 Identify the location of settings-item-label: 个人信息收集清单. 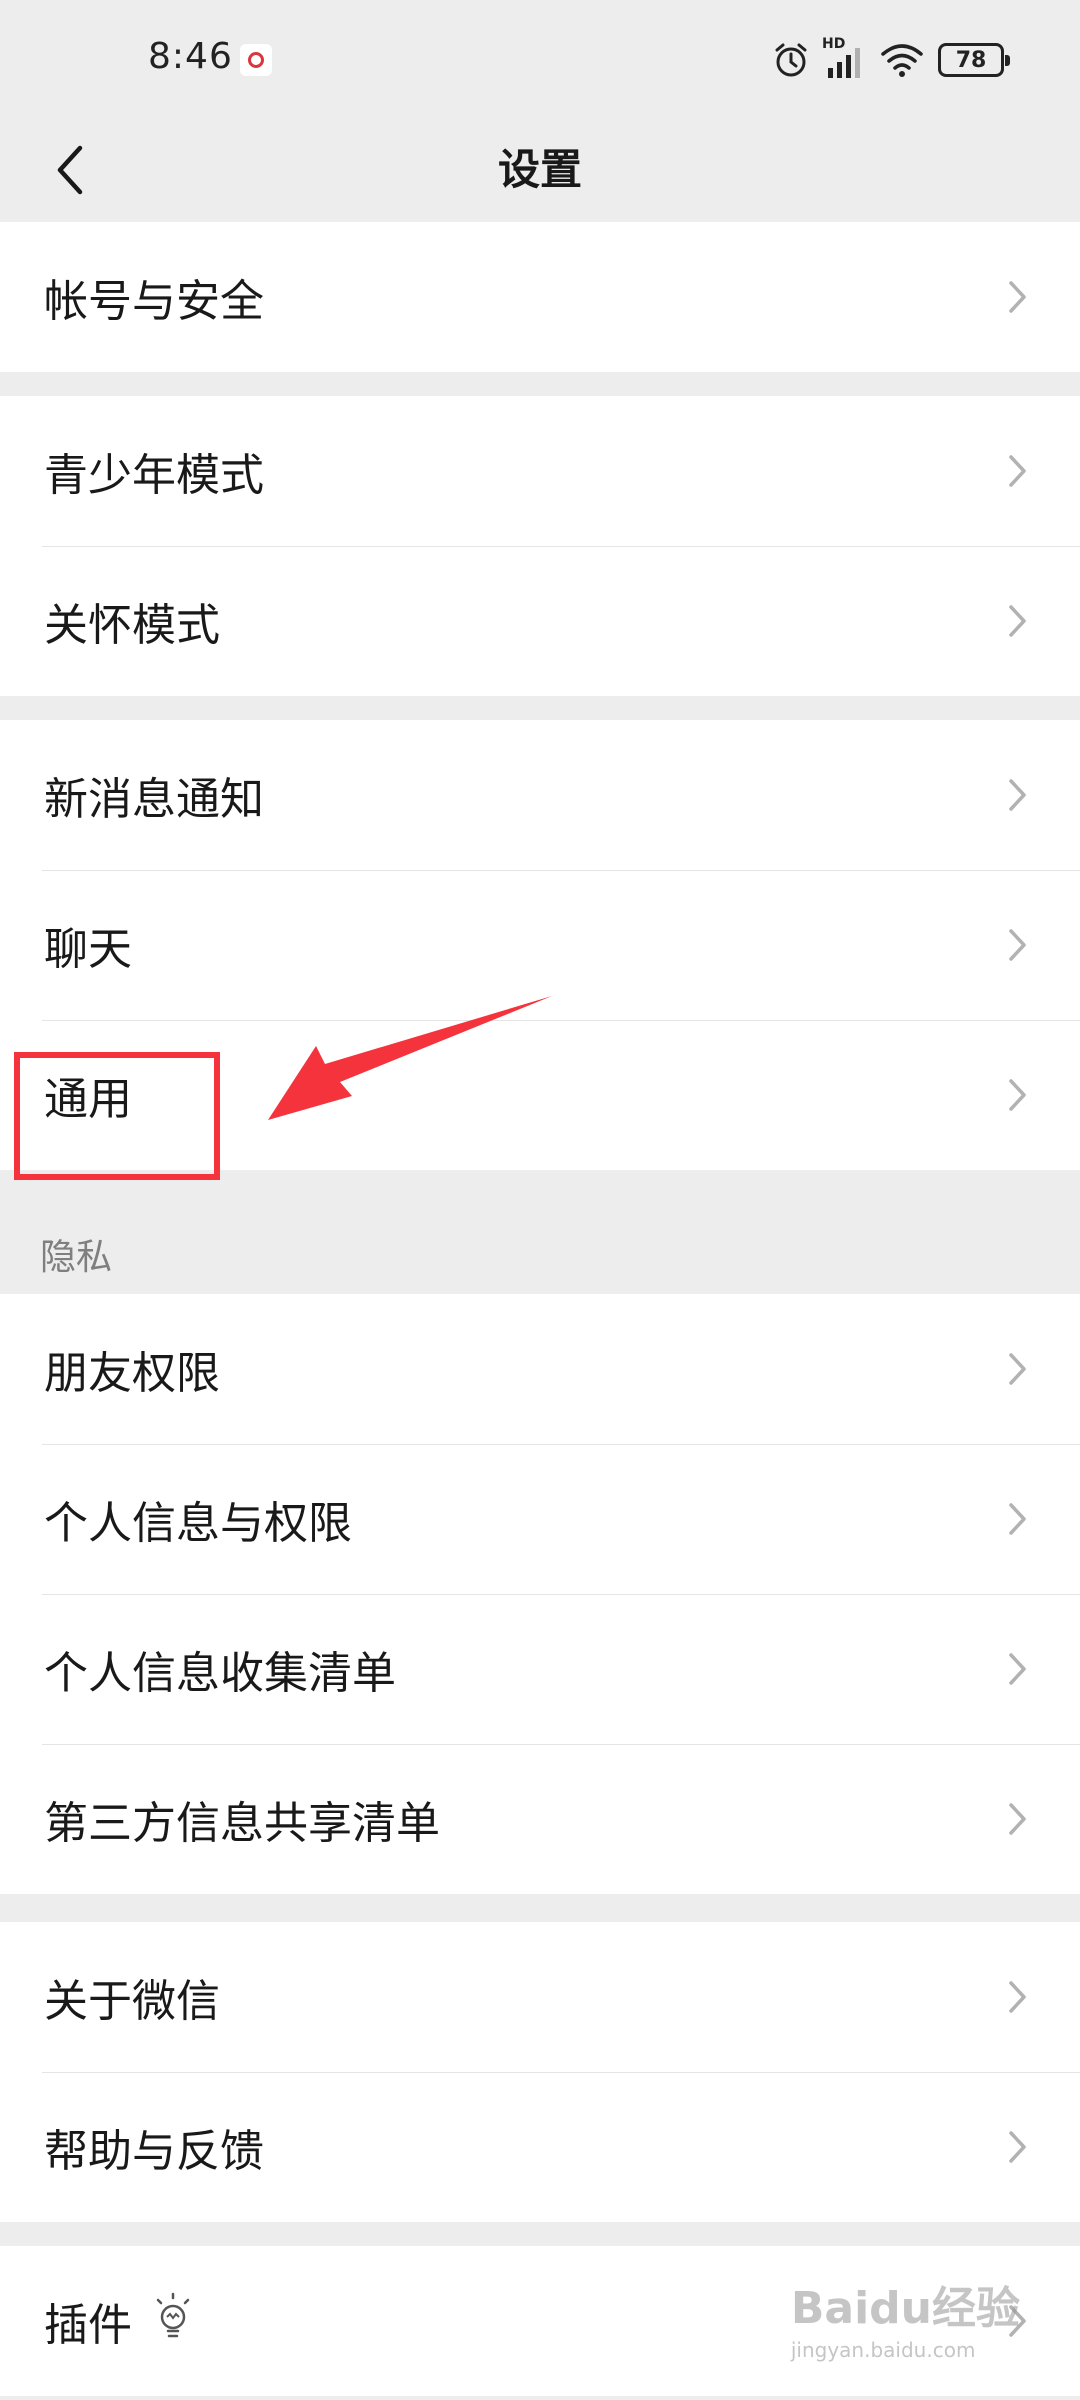
(220, 1673).